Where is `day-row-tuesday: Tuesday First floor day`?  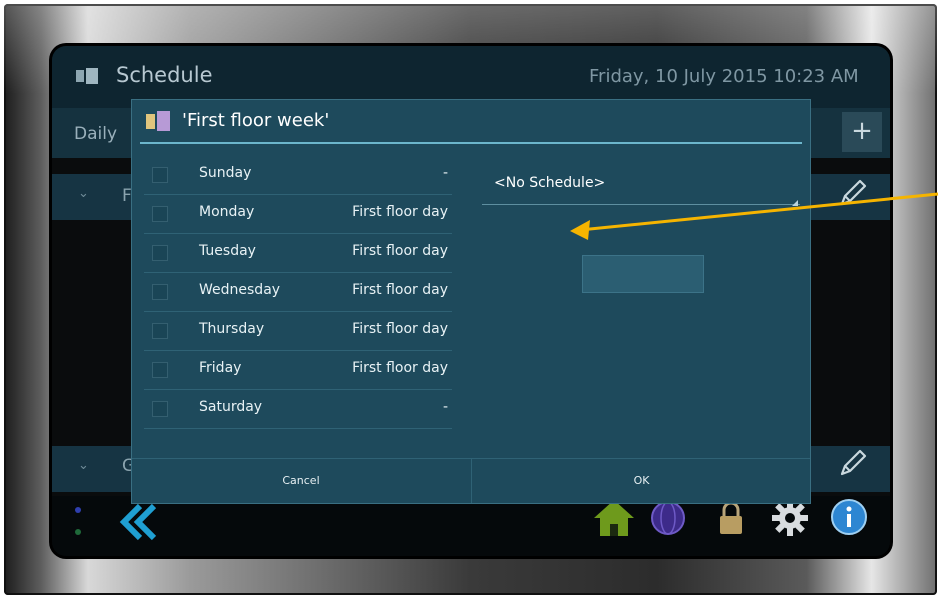
day-row-tuesday: Tuesday First floor day is located at coordinates (298, 253).